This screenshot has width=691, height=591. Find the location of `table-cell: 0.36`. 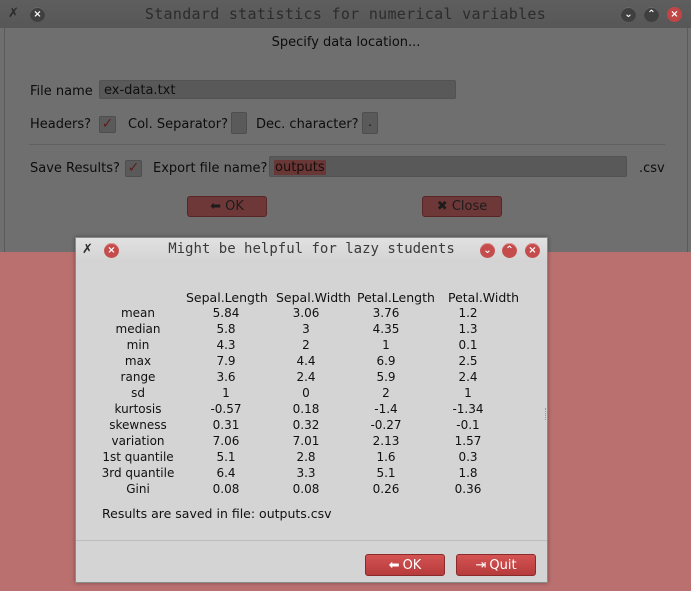

table-cell: 0.36 is located at coordinates (468, 489).